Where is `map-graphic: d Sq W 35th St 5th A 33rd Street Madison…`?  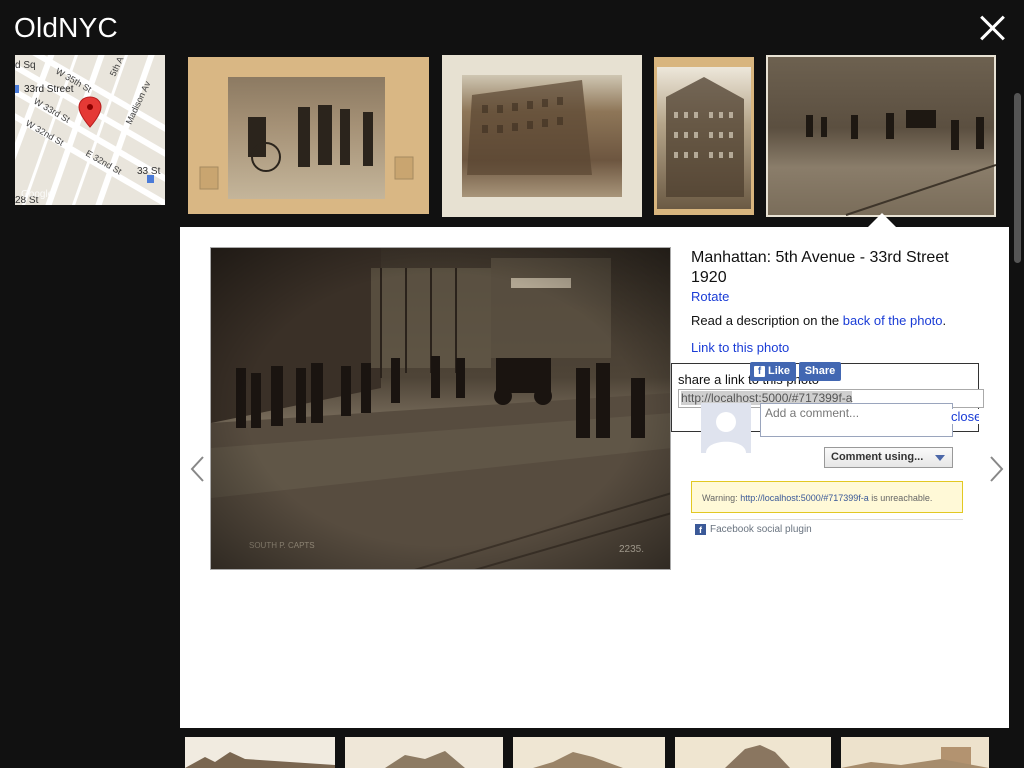
map-graphic: d Sq W 35th St 5th A 33rd Street Madison… is located at coordinates (90, 130).